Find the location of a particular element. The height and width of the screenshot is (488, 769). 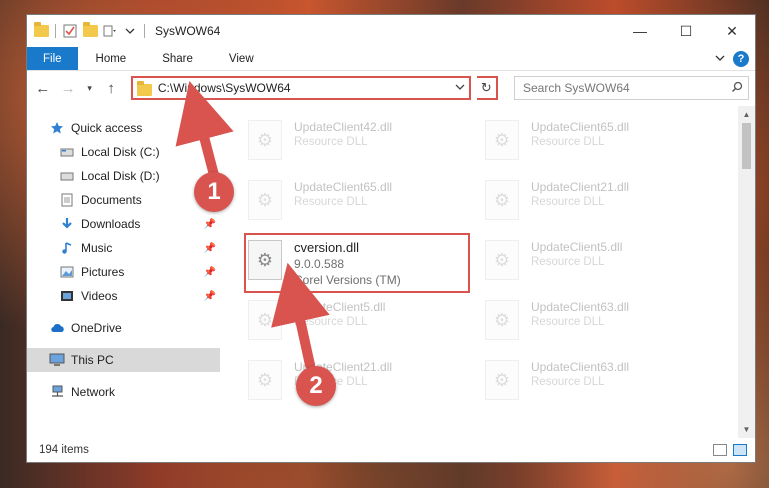

sidebar-item-network: Network is located at coordinates (123, 392).